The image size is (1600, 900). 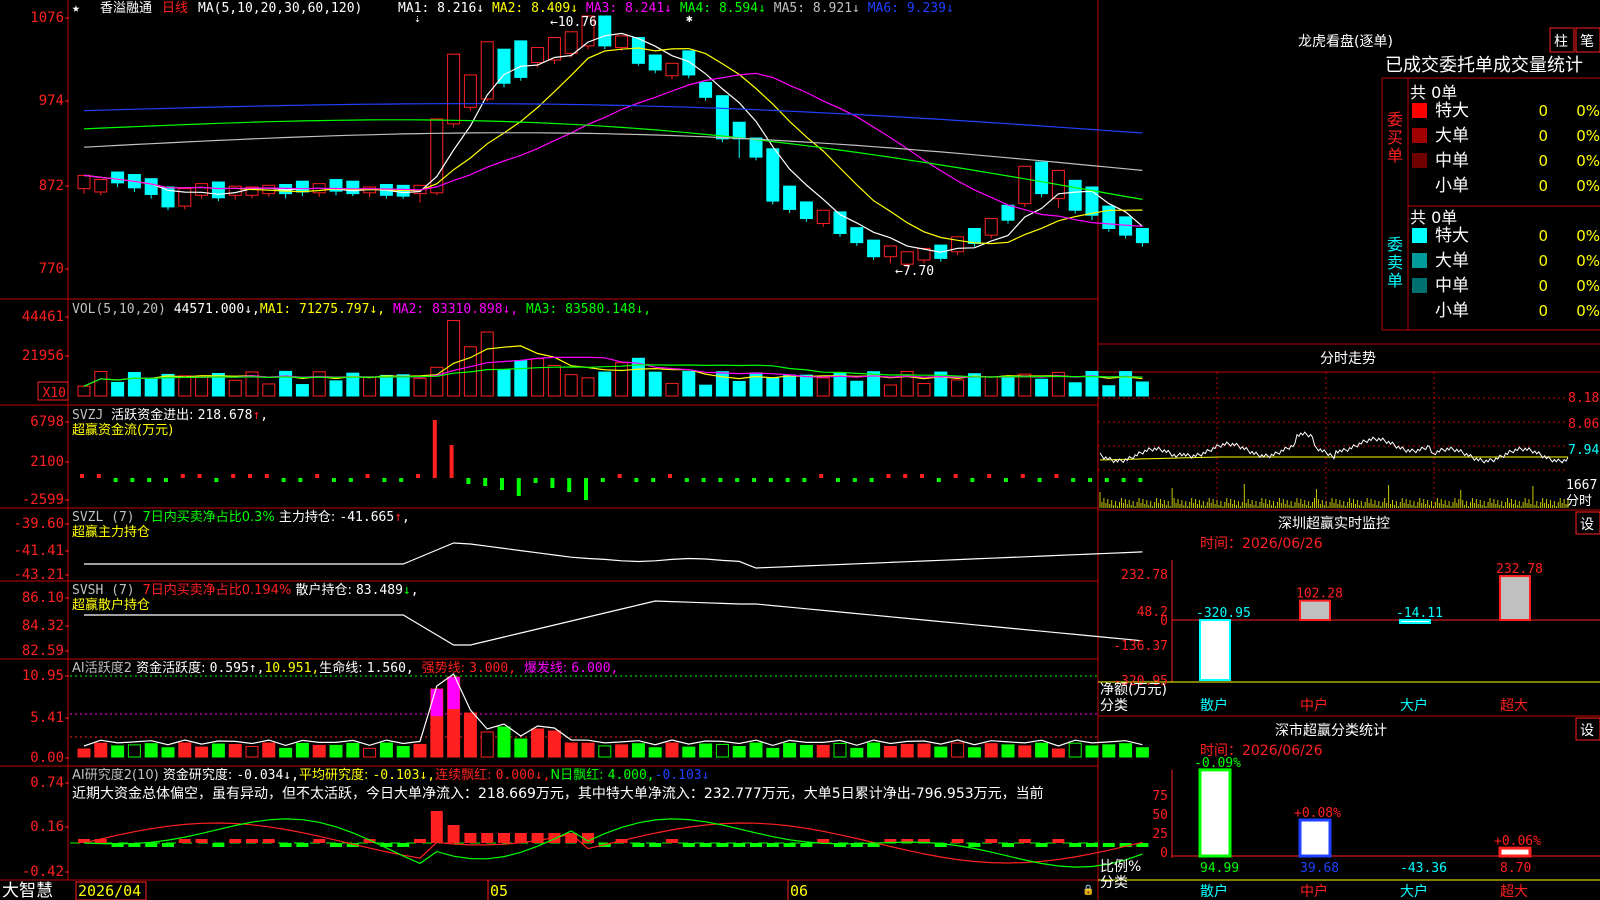 I want to click on ai2-nred: 4.000,, so click(x=631, y=775).